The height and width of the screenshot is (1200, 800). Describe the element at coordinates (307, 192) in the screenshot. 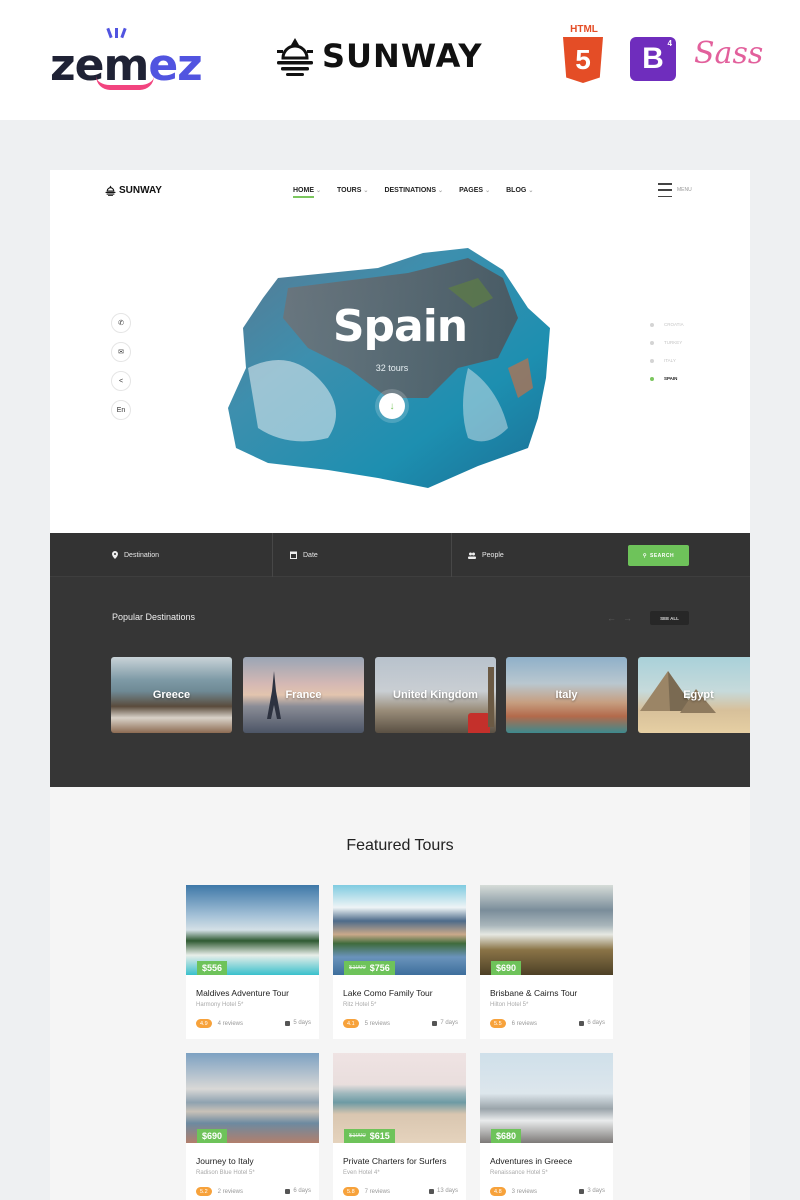

I see `nav-home: HOME ⌄` at that location.